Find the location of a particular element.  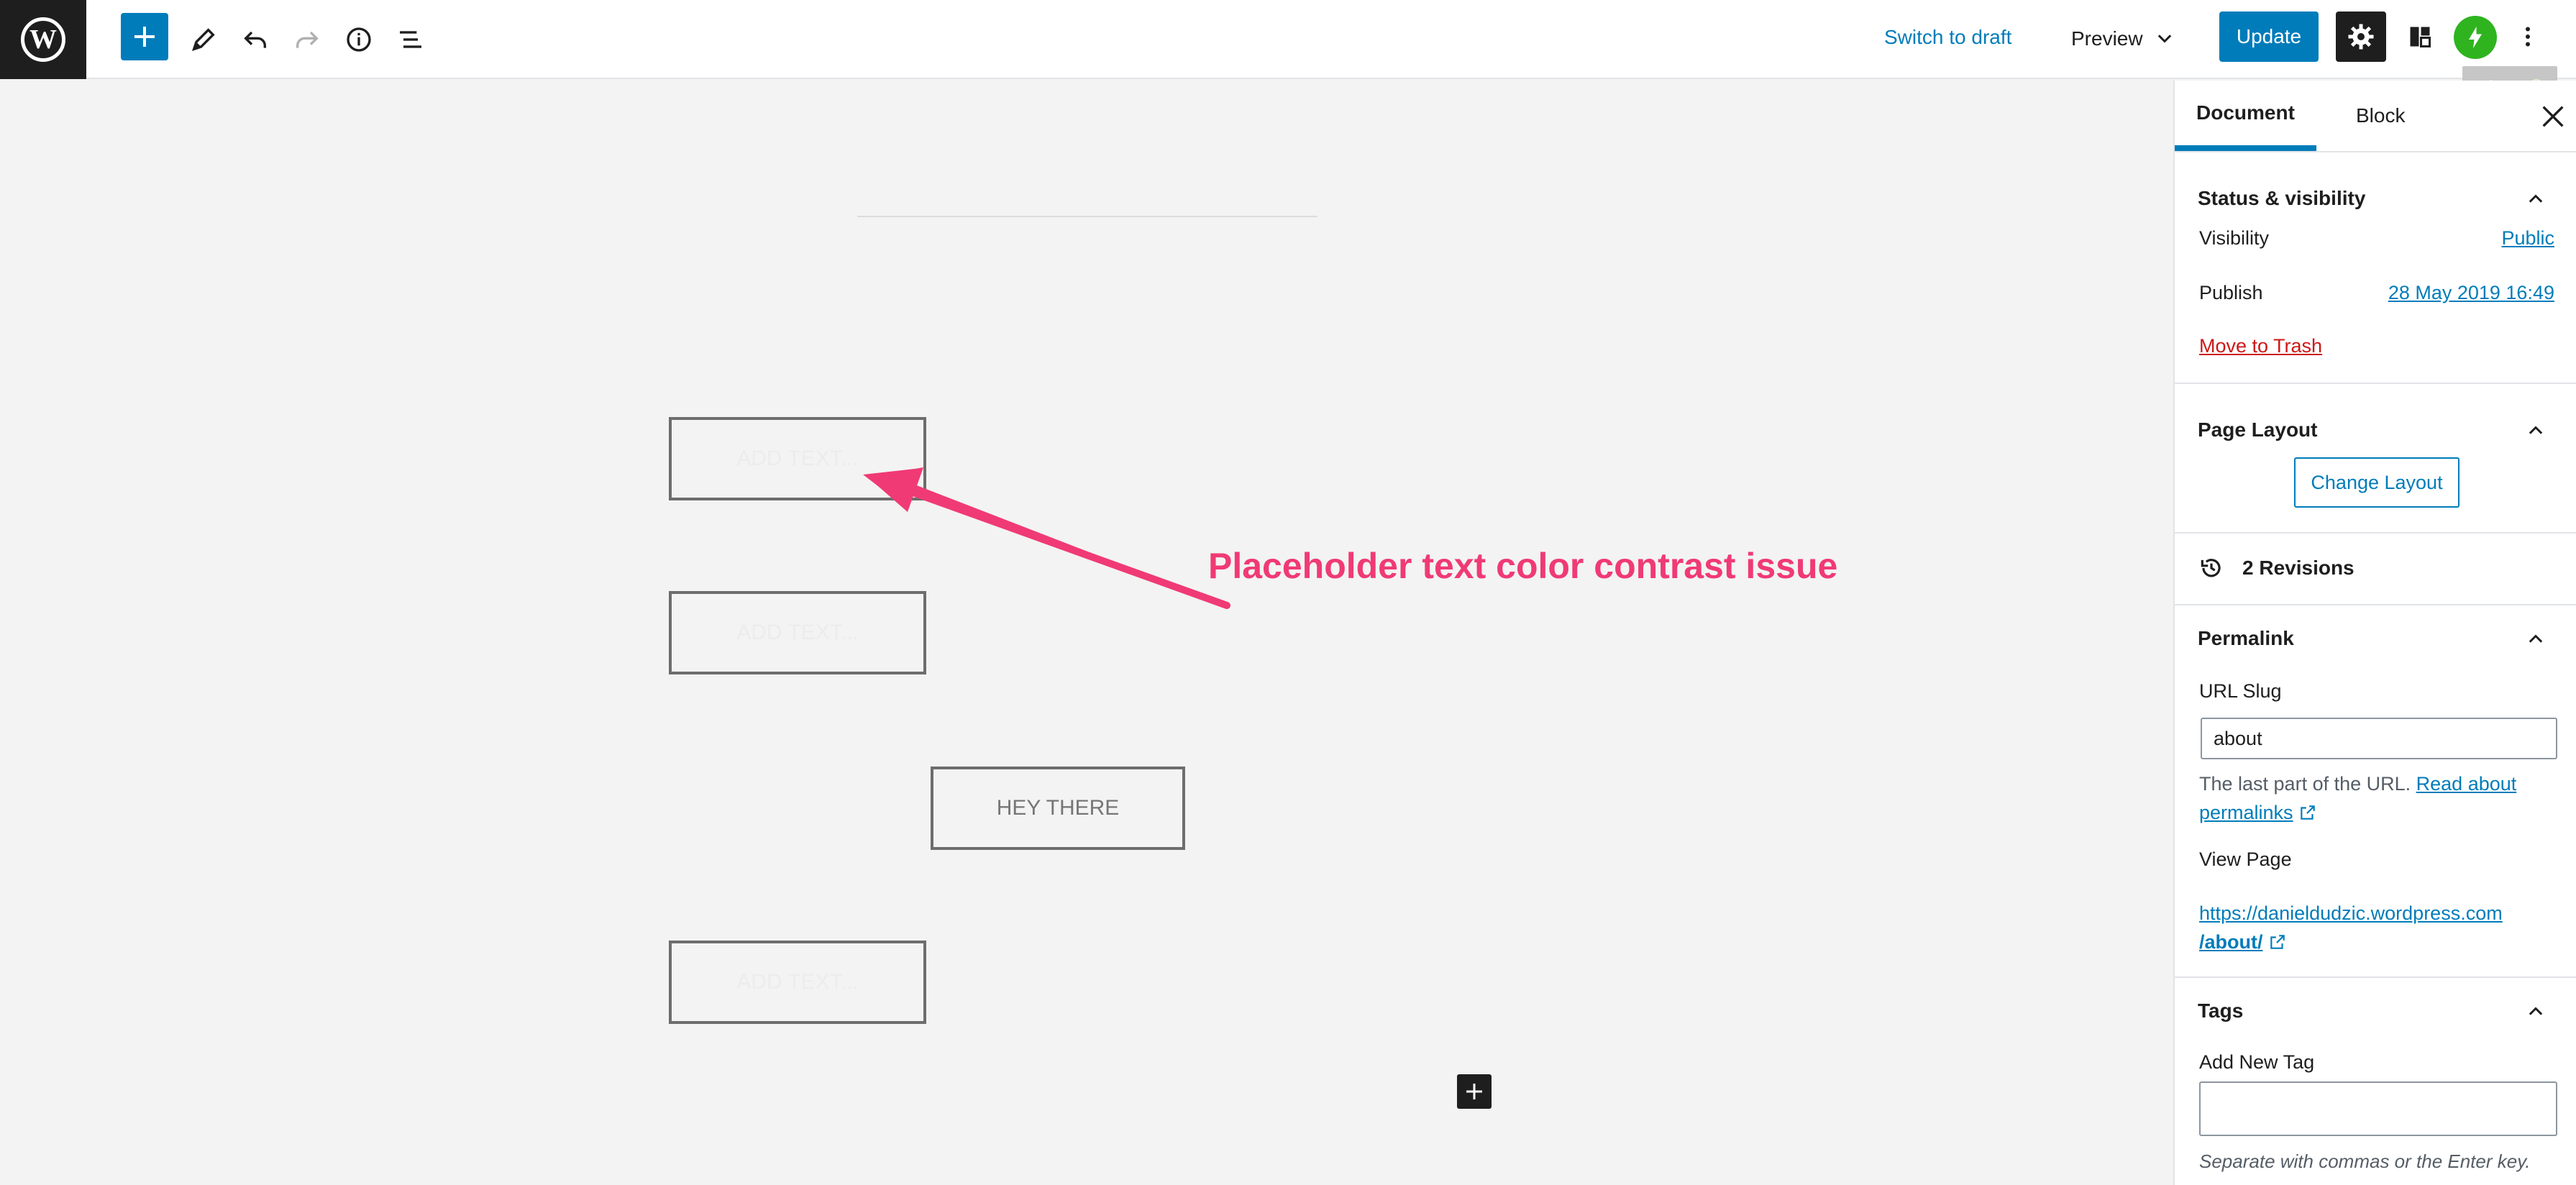

panel-title: Permalink is located at coordinates (2246, 638).